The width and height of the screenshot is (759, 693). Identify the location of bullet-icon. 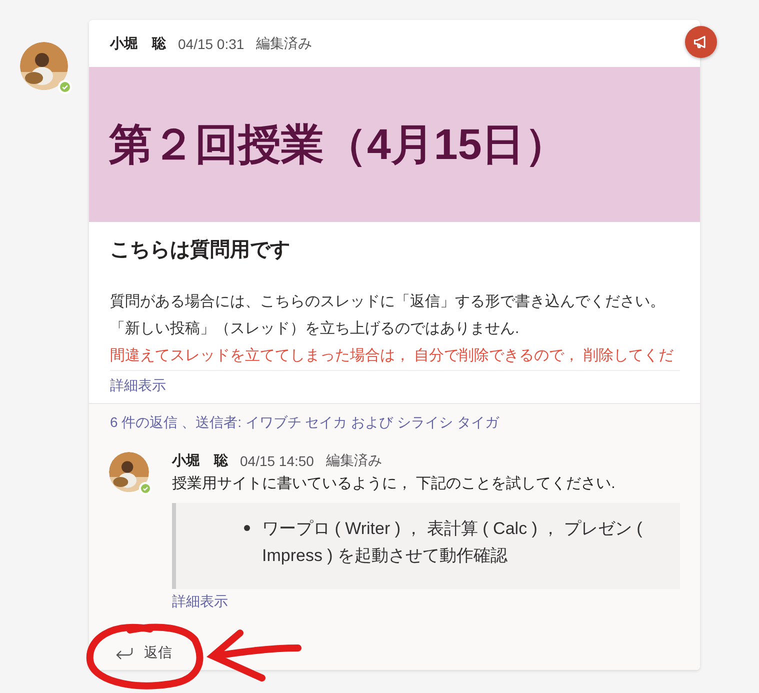
(247, 528).